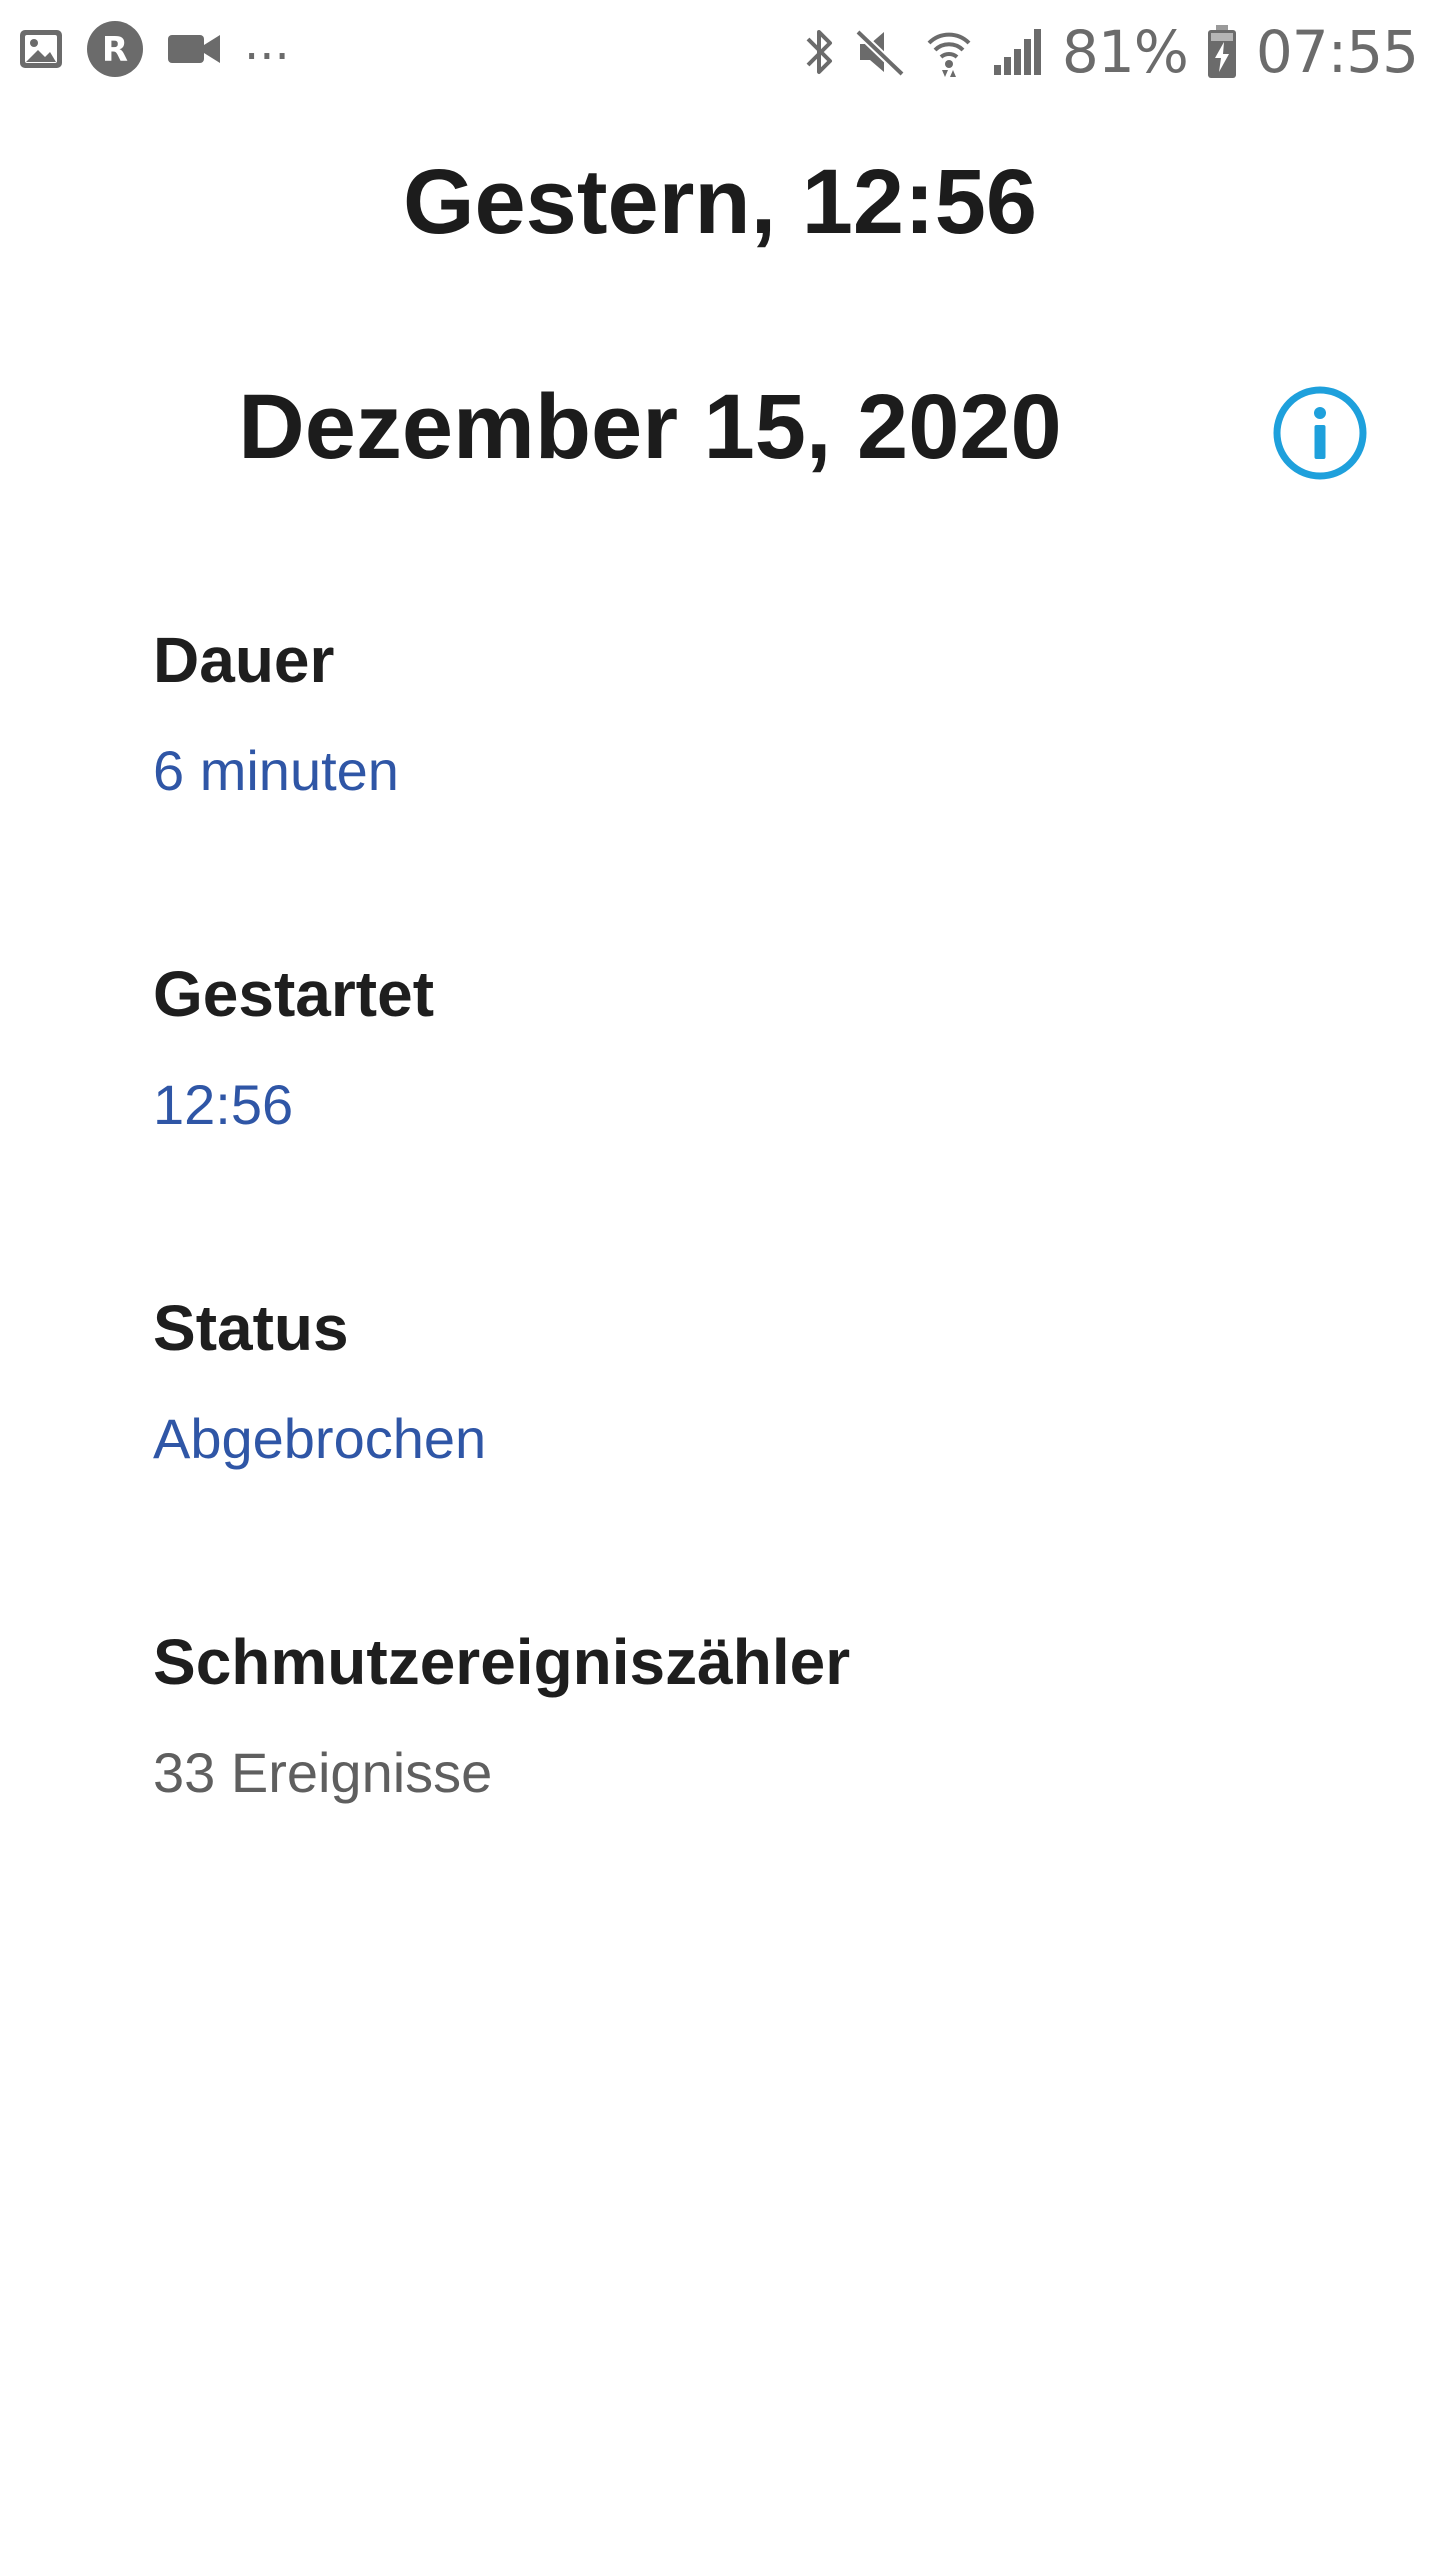  I want to click on info-icon, so click(1320, 433).